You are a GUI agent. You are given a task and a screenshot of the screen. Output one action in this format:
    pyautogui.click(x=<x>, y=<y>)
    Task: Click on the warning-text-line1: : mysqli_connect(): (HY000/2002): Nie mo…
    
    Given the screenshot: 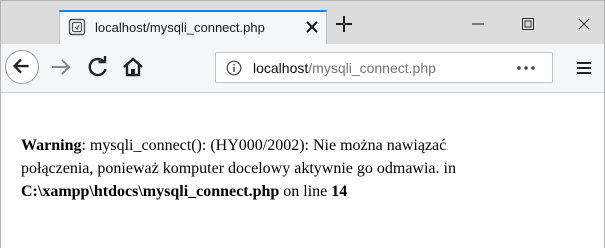 What is the action you would take?
    pyautogui.click(x=264, y=145)
    